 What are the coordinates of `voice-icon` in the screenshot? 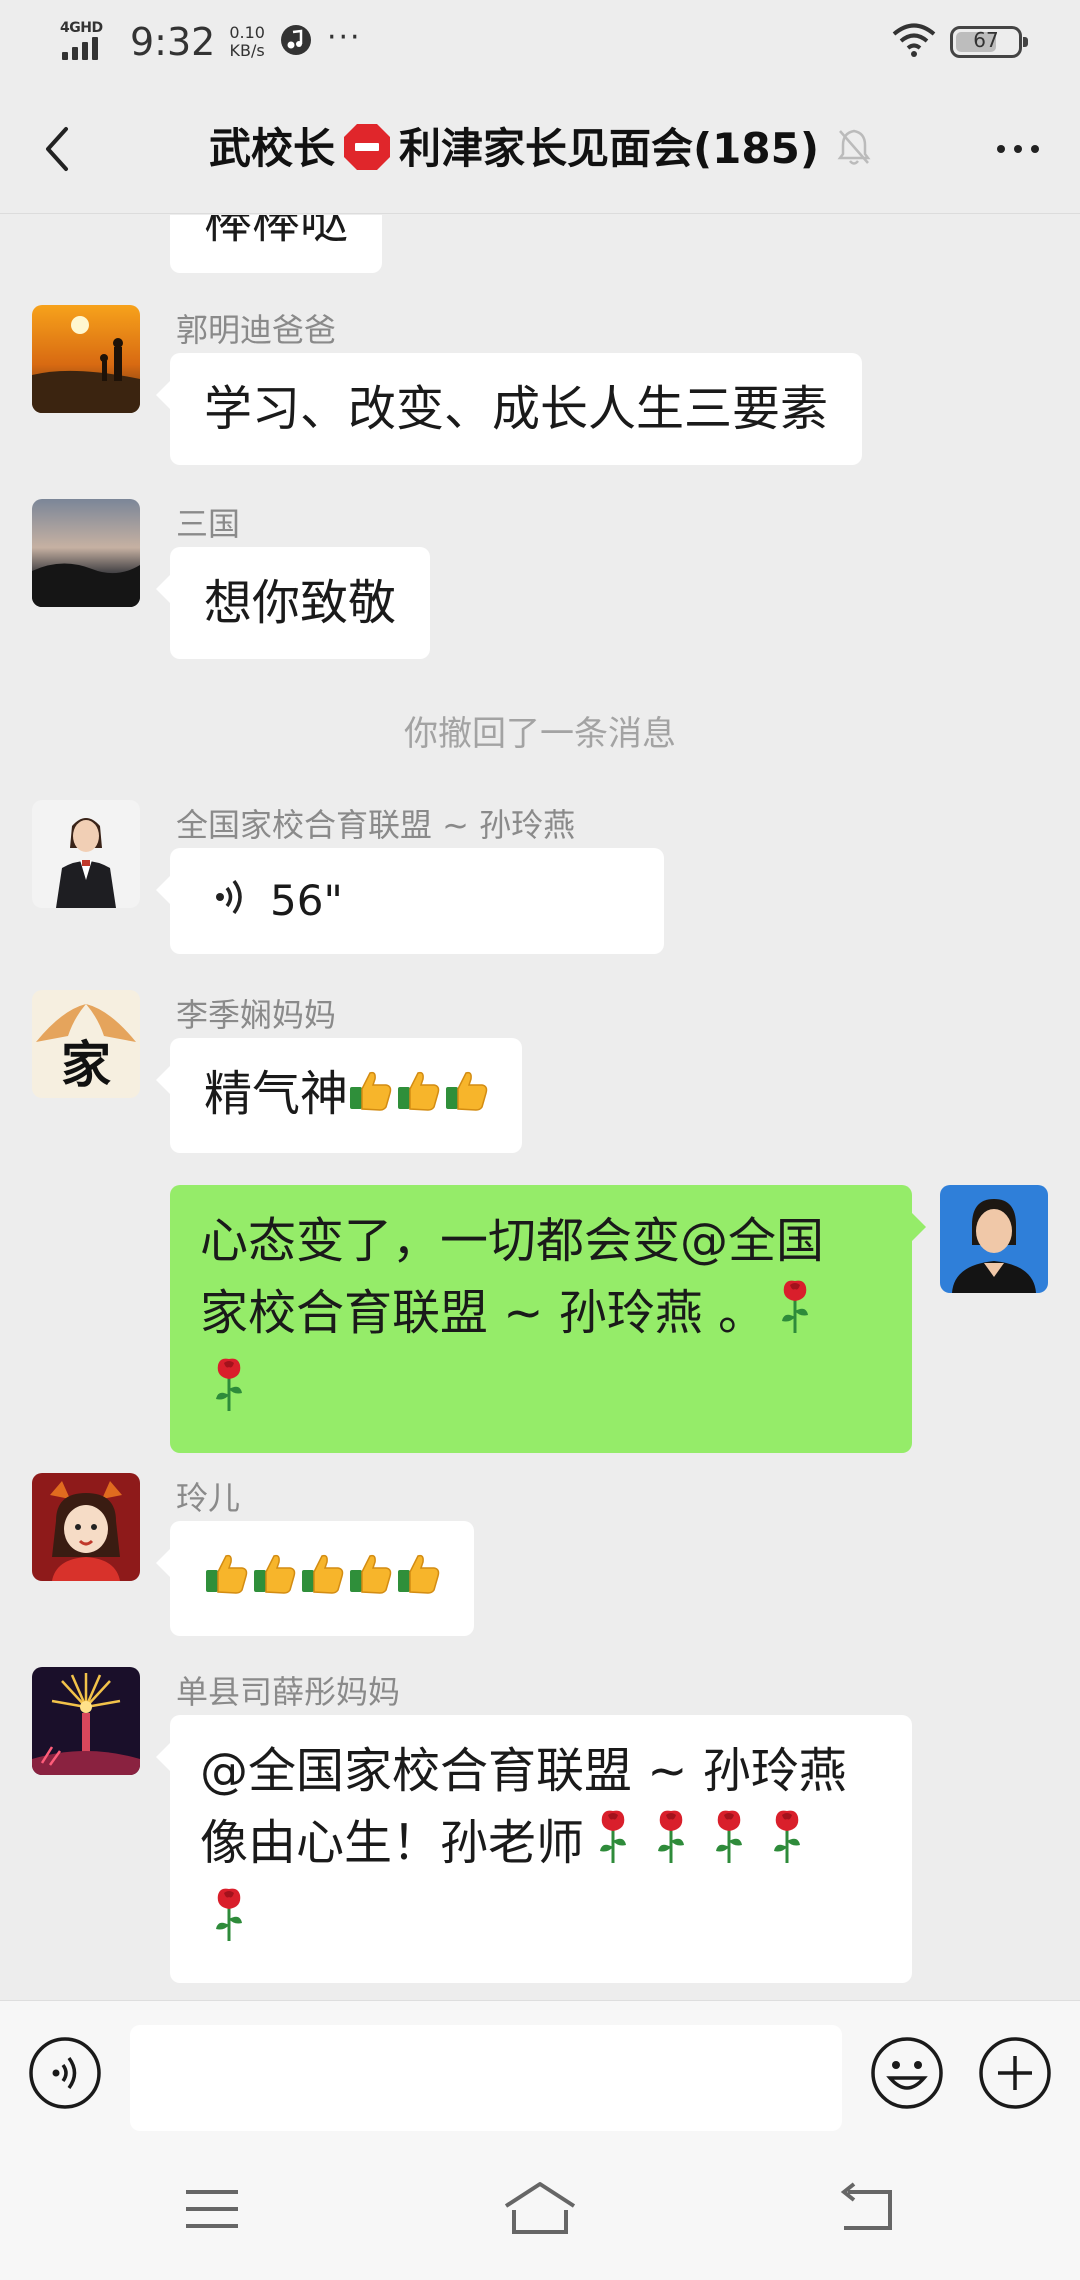 It's located at (65, 2073).